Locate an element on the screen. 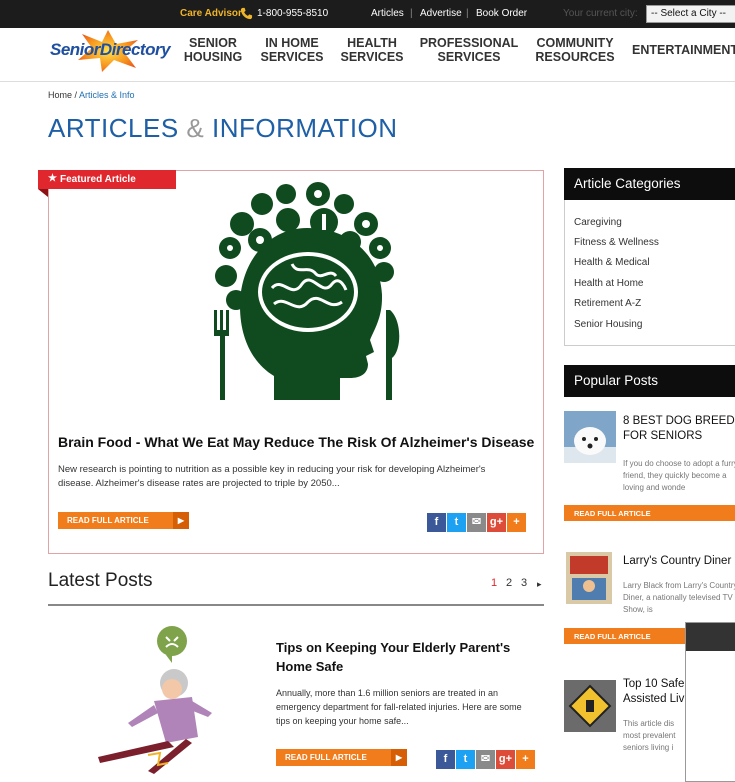  phone-number: 1-800-955-8510 is located at coordinates (292, 13).